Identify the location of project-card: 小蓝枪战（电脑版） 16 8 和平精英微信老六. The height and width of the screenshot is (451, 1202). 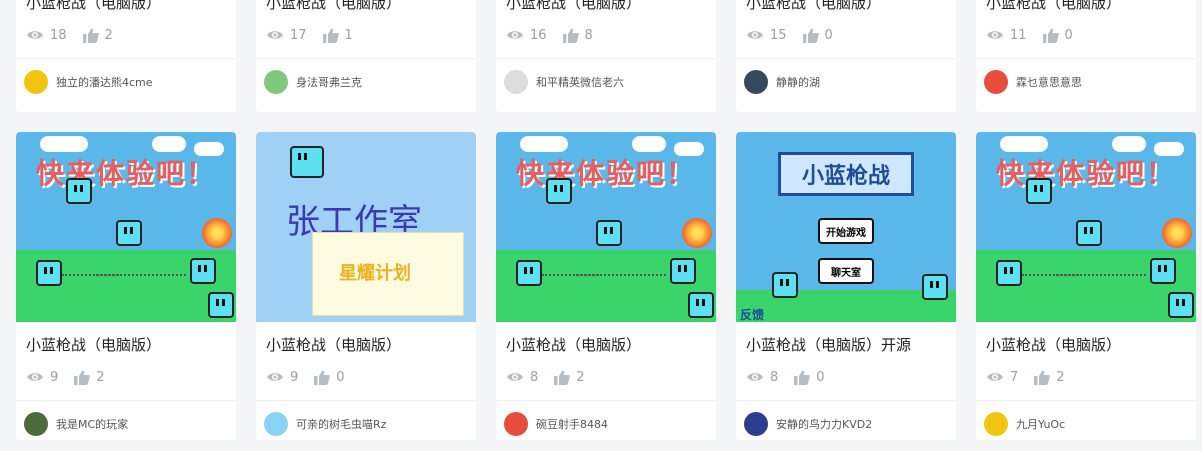
(606, 56).